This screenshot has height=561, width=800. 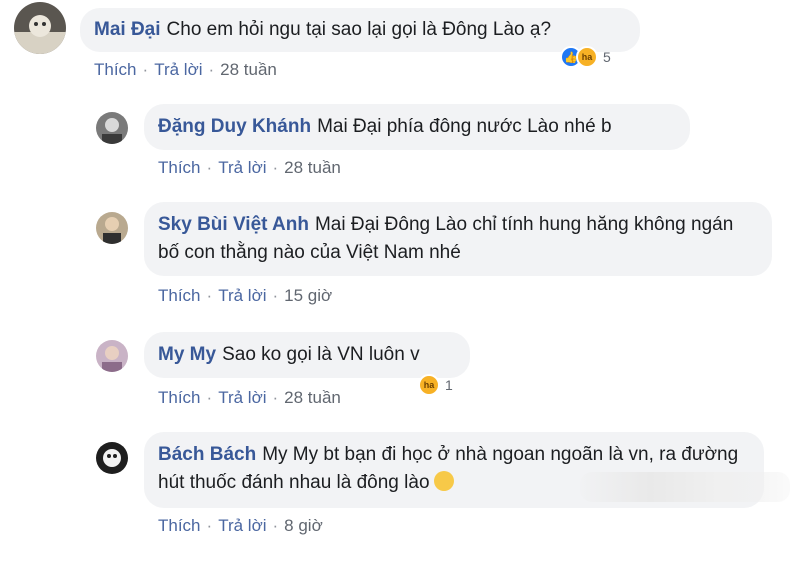 What do you see at coordinates (112, 128) in the screenshot?
I see `avatar-dang-duy-khanh` at bounding box center [112, 128].